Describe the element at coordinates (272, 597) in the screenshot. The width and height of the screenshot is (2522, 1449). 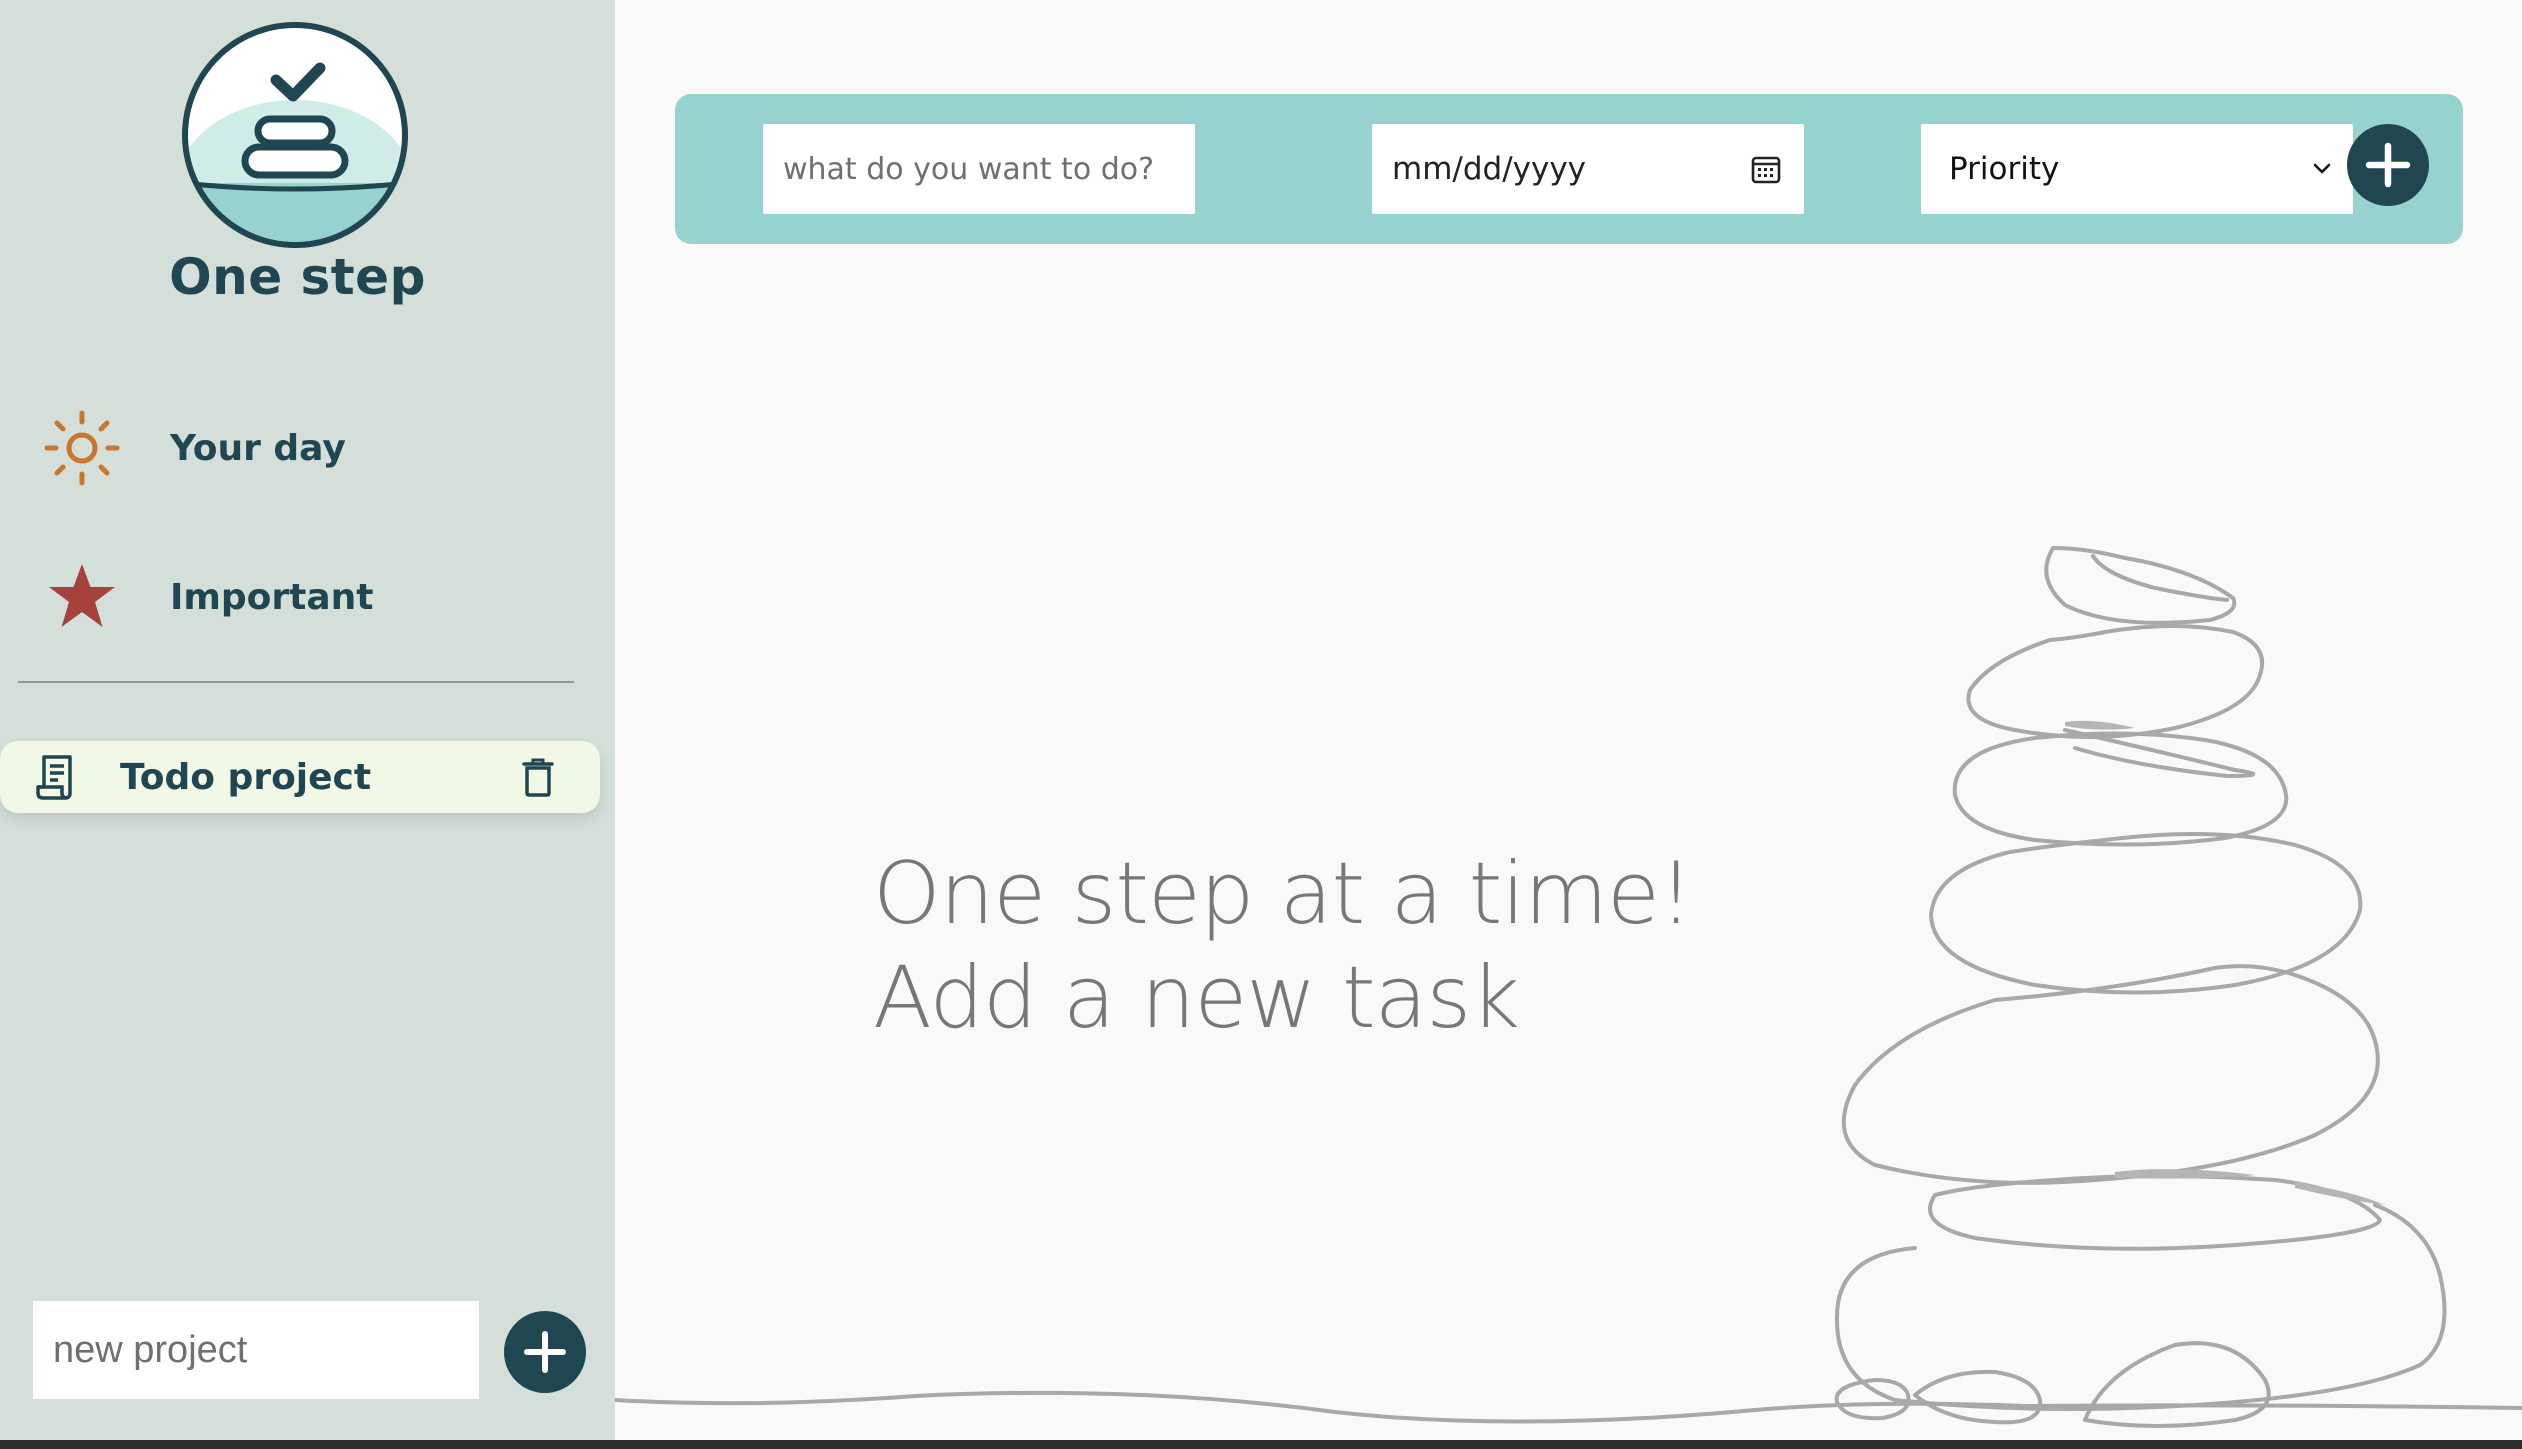
I see `nav-label-important: Important` at that location.